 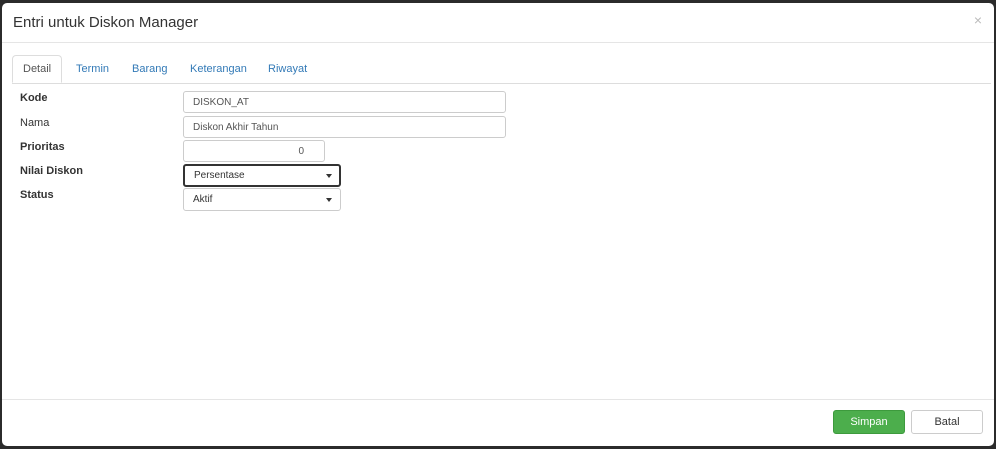 What do you see at coordinates (218, 69) in the screenshot?
I see `tab-keterangan: Keterangan` at bounding box center [218, 69].